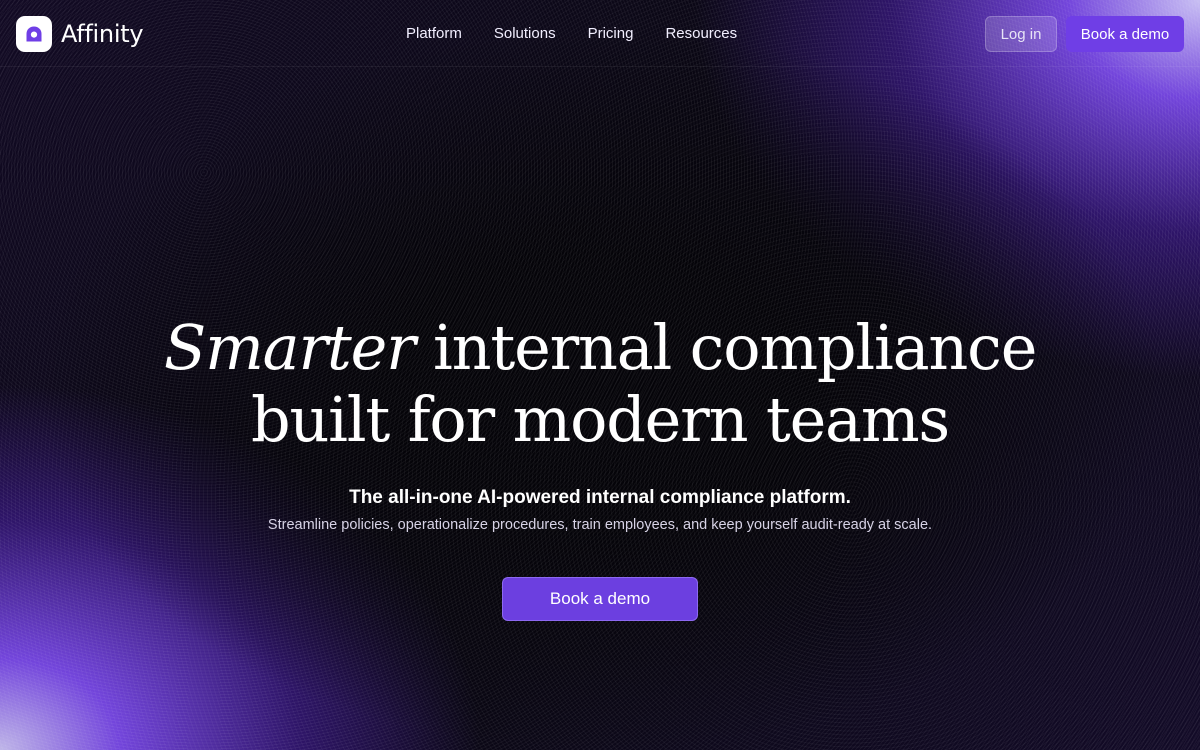 Image resolution: width=1200 pixels, height=750 pixels. Describe the element at coordinates (289, 347) in the screenshot. I see `headline-italic-word: Smarter` at that location.